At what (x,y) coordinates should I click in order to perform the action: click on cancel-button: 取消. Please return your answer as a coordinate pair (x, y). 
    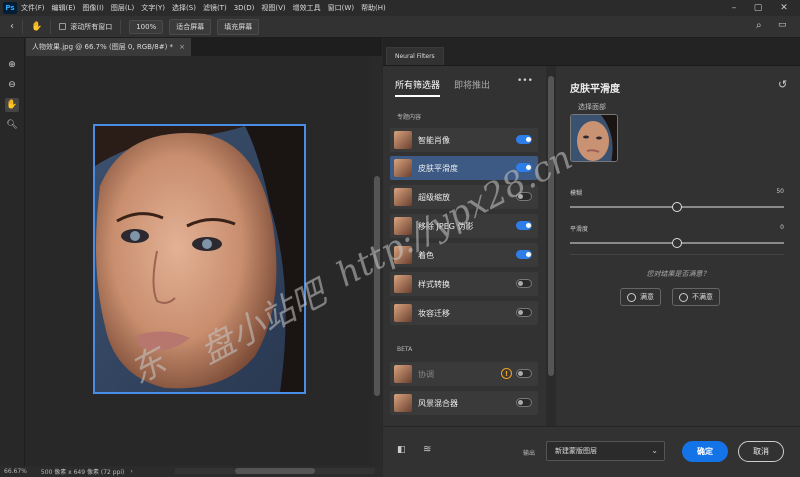
    Looking at the image, I should click on (761, 451).